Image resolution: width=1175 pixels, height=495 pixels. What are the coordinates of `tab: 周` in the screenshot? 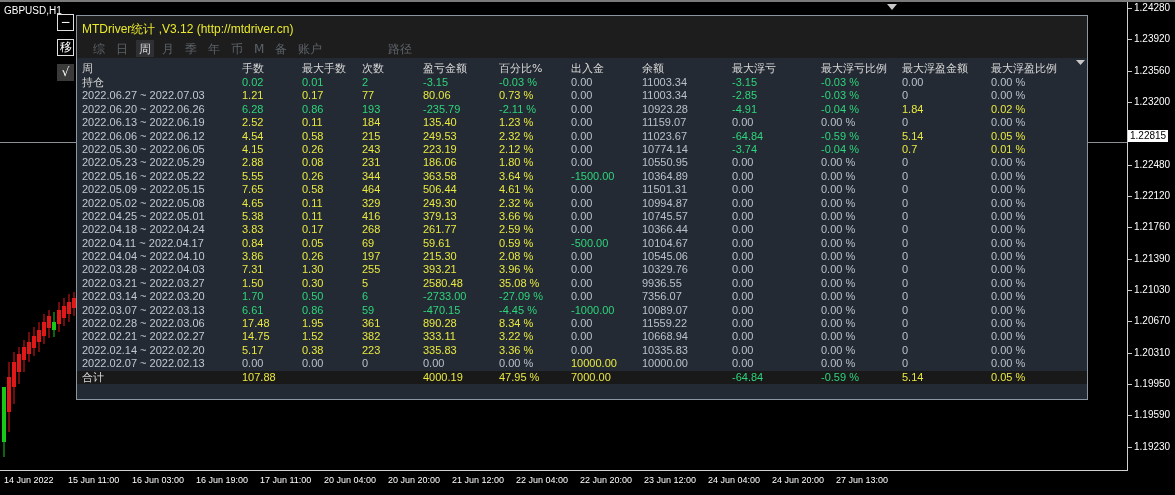 It's located at (145, 48).